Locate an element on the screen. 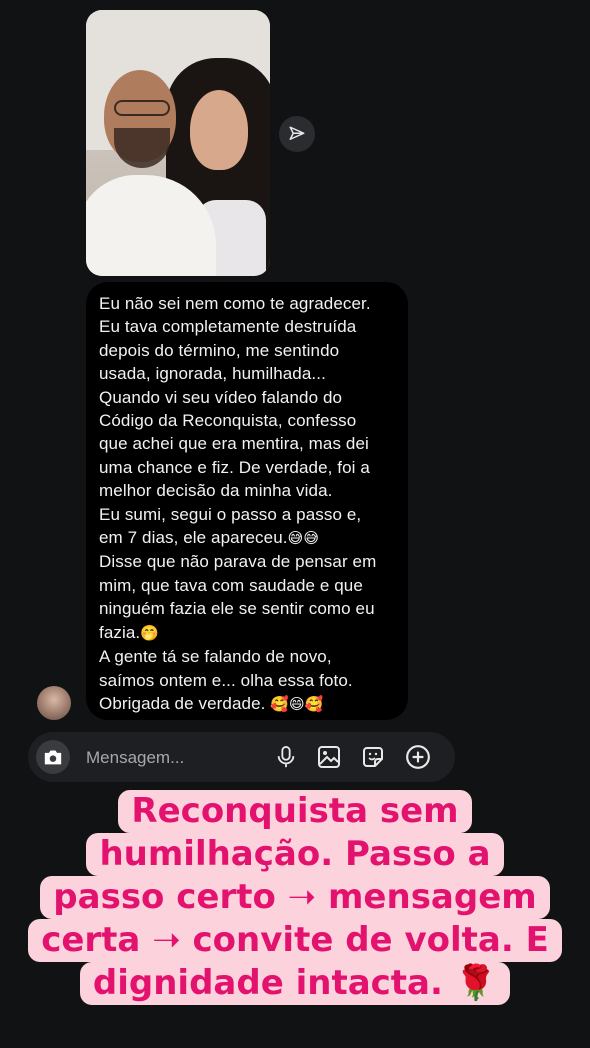 This screenshot has width=590, height=1048. hand-over-mouth-emoji: 🤭 is located at coordinates (150, 632).